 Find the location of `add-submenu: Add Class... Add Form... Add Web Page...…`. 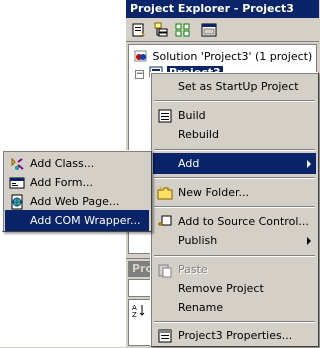

add-submenu: Add Class... Add Form... Add Web Page...… is located at coordinates (77, 191).